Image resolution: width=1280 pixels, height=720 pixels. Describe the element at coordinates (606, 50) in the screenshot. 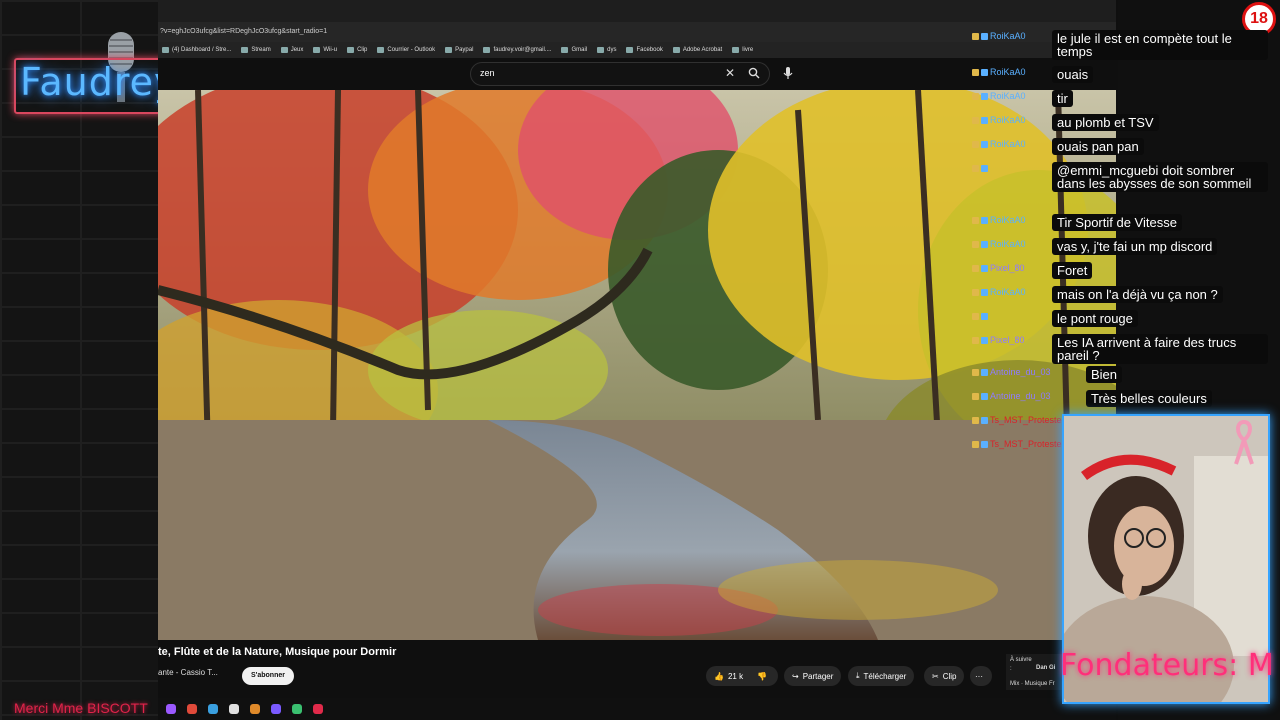

I see `bookmark-item: dys` at that location.